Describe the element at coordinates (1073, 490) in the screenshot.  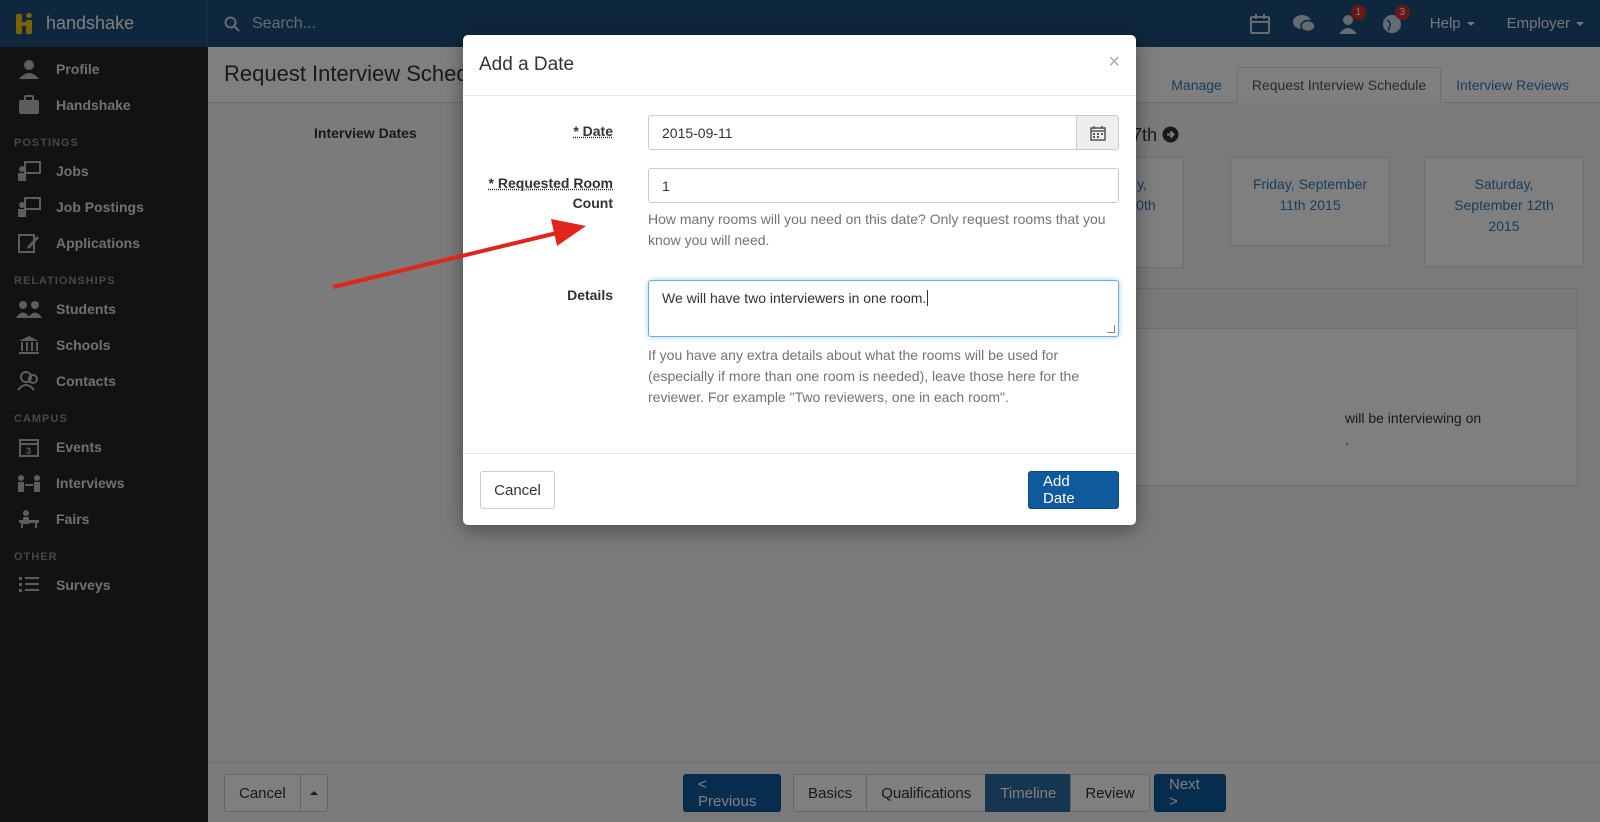
I see `add-date-button: Add Date` at that location.